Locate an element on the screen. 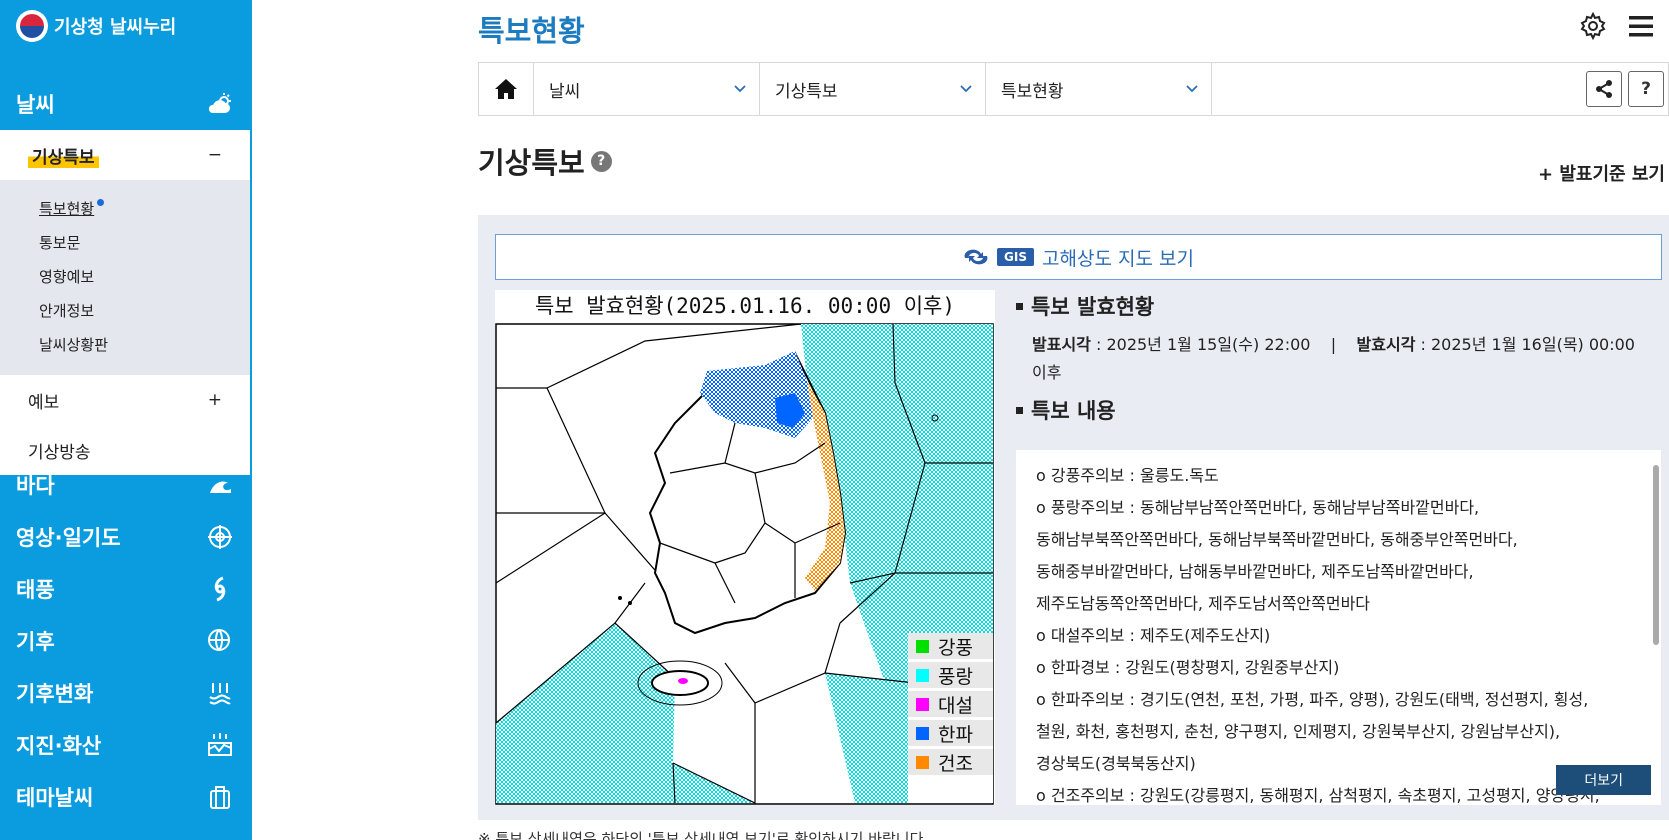 The width and height of the screenshot is (1669, 840). sidebar-item-label: 날씨 is located at coordinates (35, 105).